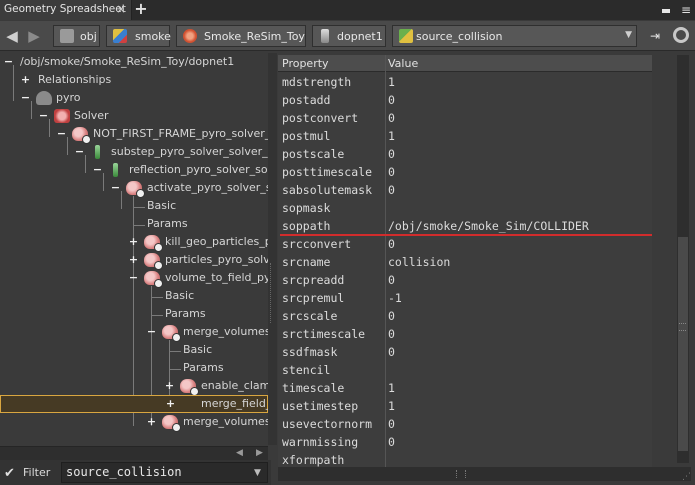  Describe the element at coordinates (121, 9) in the screenshot. I see `close-icon: ×` at that location.